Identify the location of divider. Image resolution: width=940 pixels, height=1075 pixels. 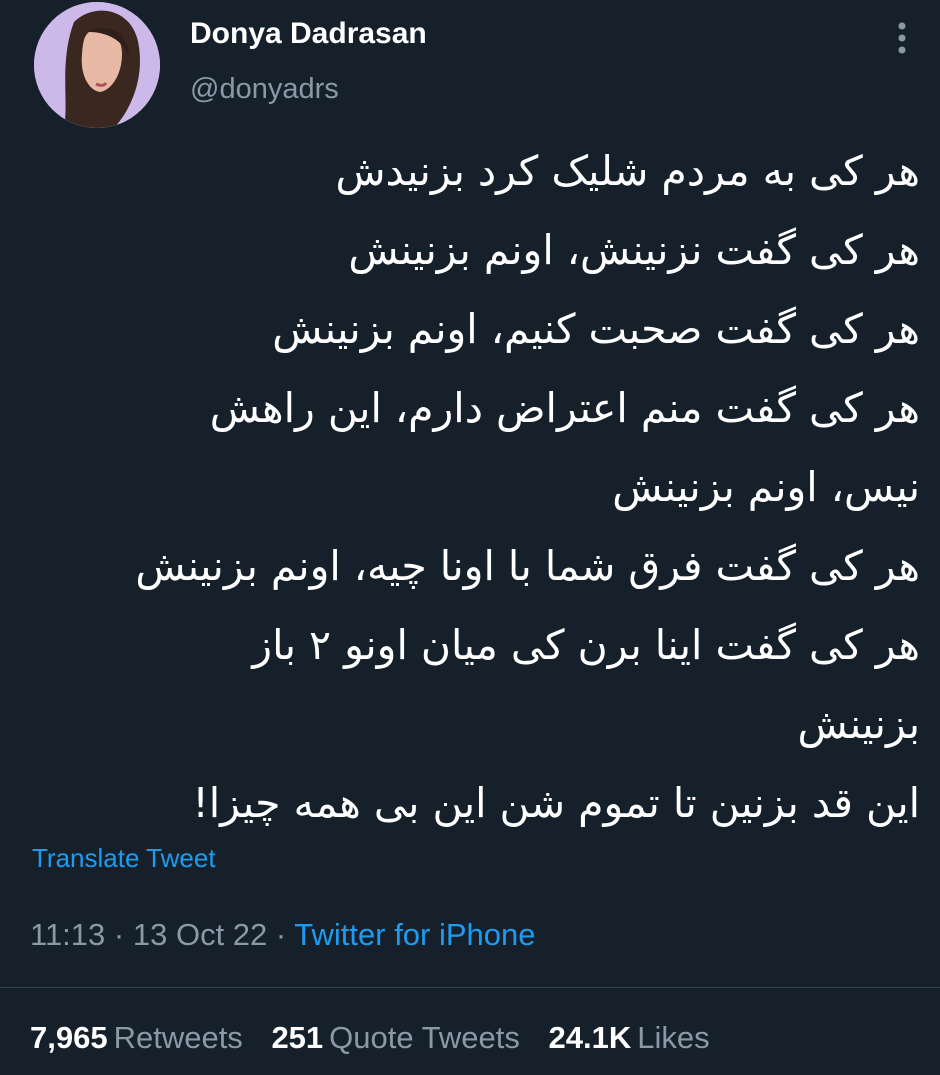
(470, 987).